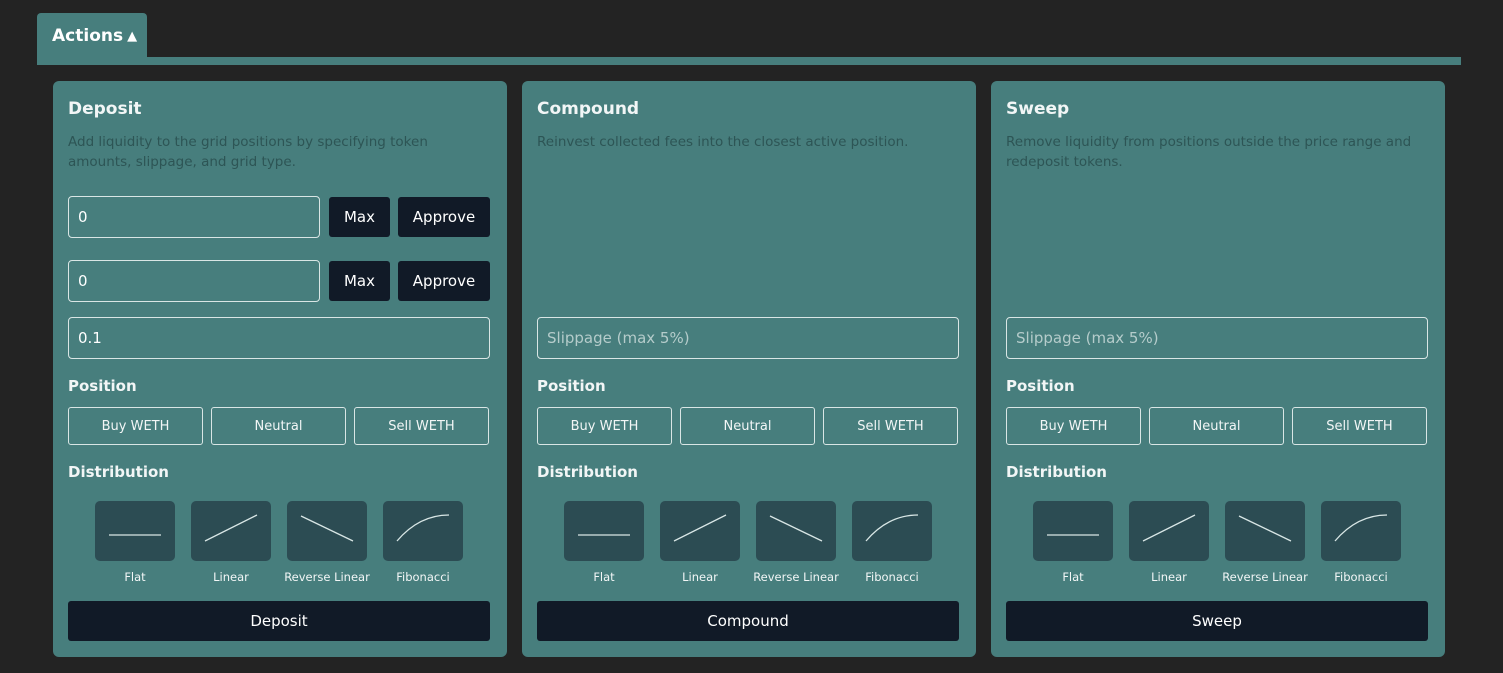 This screenshot has width=1503, height=673. Describe the element at coordinates (359, 217) in the screenshot. I see `token-a-max-button: Max` at that location.